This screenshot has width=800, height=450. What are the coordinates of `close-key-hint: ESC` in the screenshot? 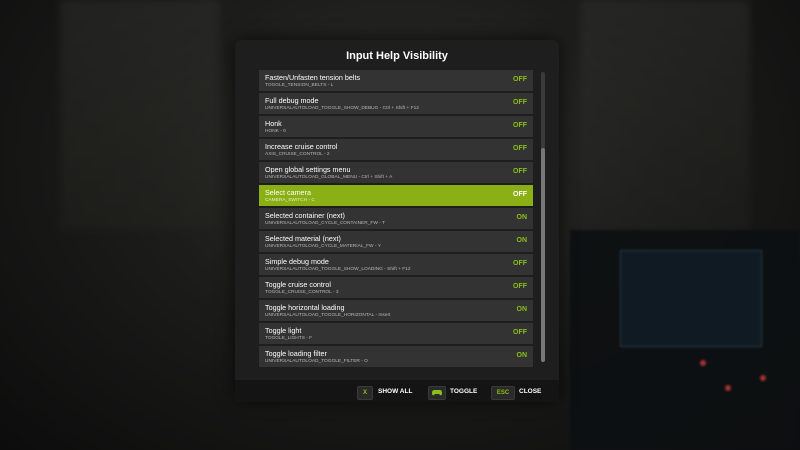 It's located at (503, 393).